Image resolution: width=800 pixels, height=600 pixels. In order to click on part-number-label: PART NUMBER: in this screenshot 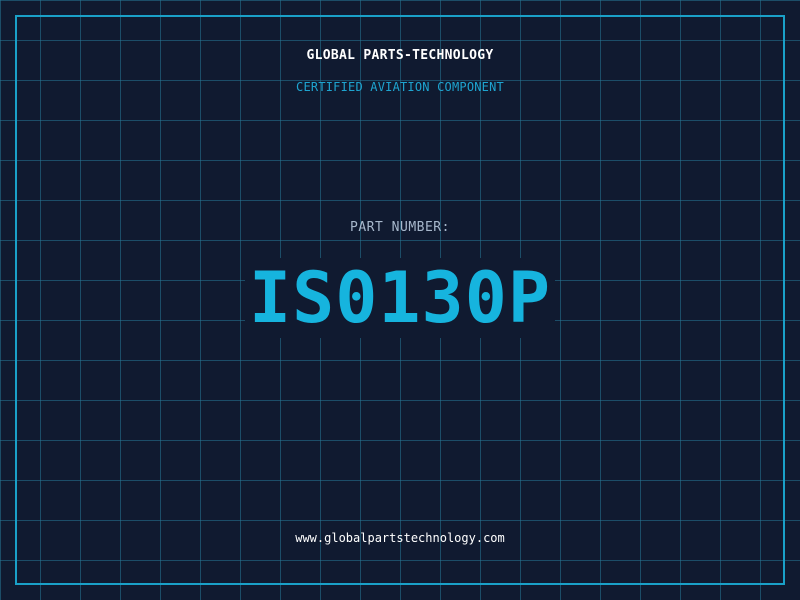, I will do `click(400, 227)`.